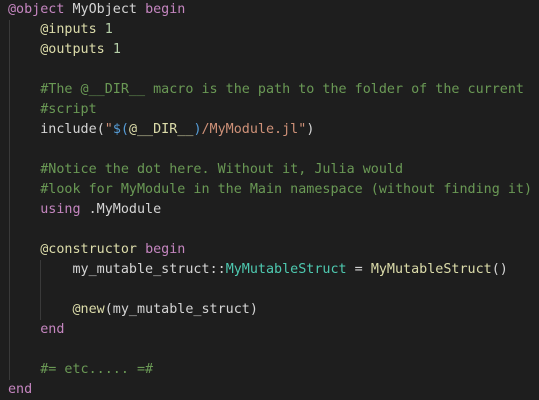  What do you see at coordinates (358, 269) in the screenshot?
I see `operator: =` at bounding box center [358, 269].